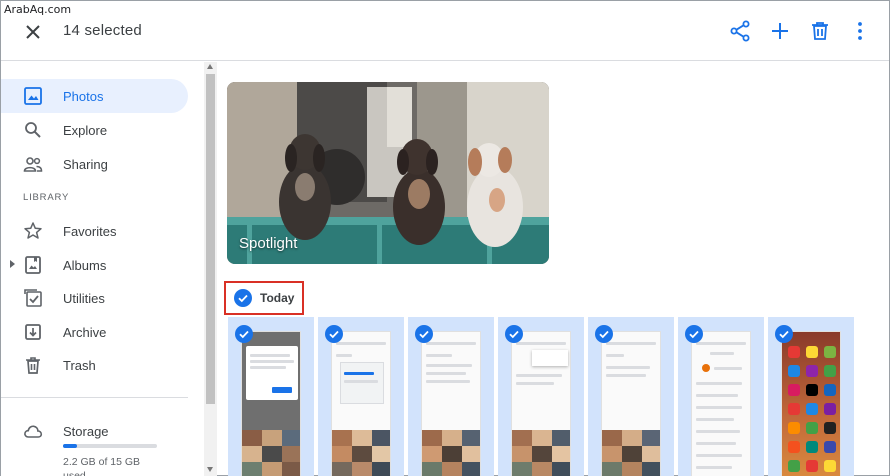 This screenshot has height=476, width=890. I want to click on sidebar-divider, so click(94, 397).